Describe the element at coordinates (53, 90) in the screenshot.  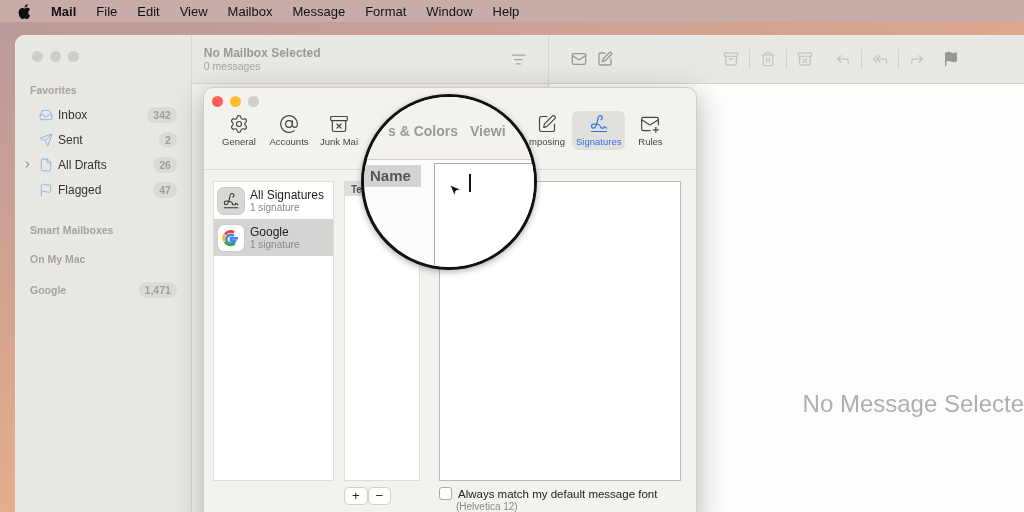
I see `section-title: Favorites` at that location.